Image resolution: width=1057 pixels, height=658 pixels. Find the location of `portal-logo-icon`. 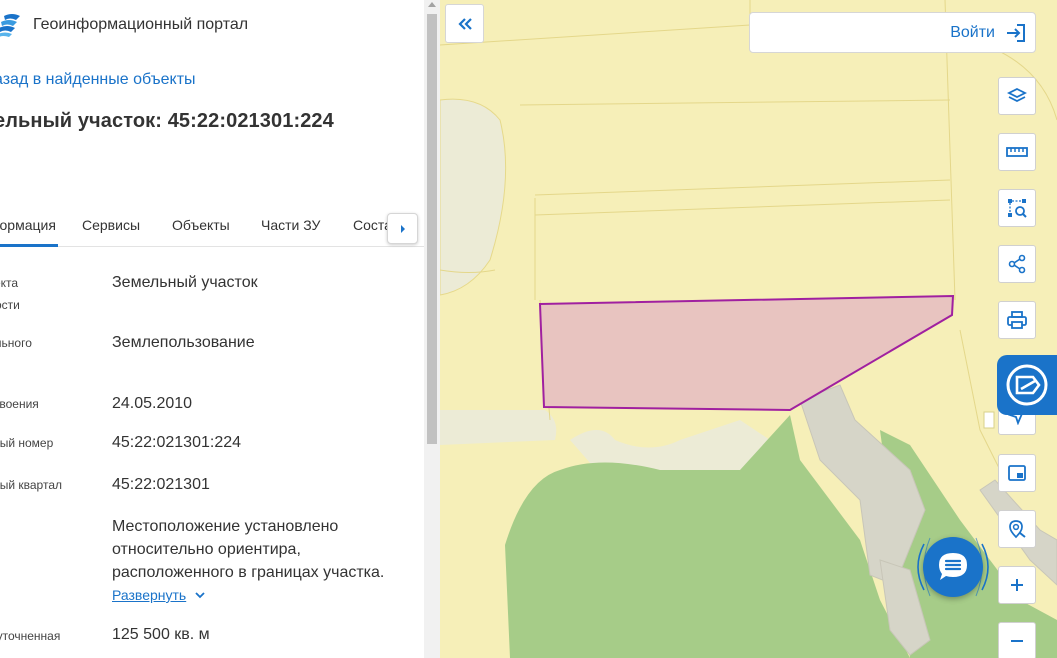

portal-logo-icon is located at coordinates (10, 25).